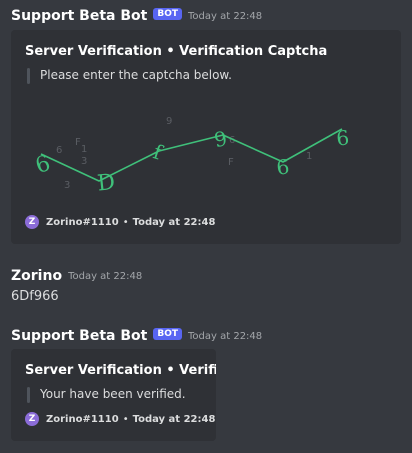 This screenshot has height=453, width=412. I want to click on message-user-reply: Zorino Today at 22:48, so click(76, 276).